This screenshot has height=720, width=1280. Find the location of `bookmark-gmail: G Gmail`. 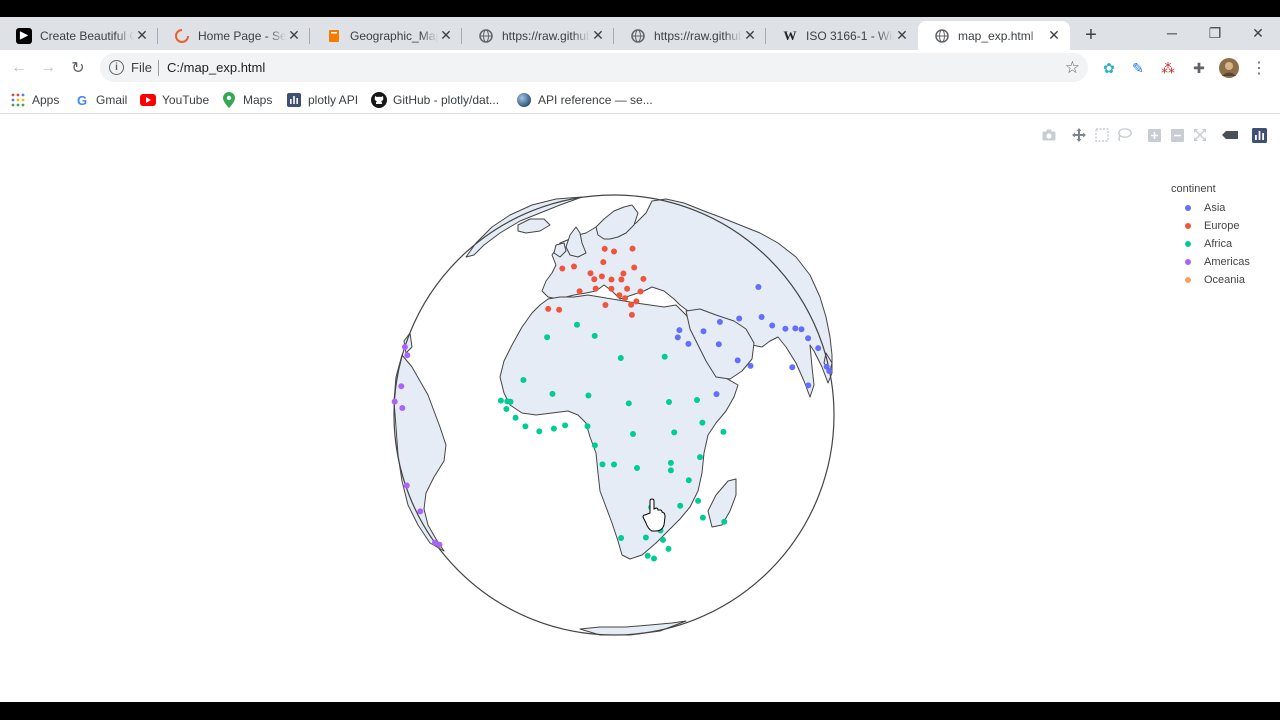

bookmark-gmail: G Gmail is located at coordinates (100, 100).